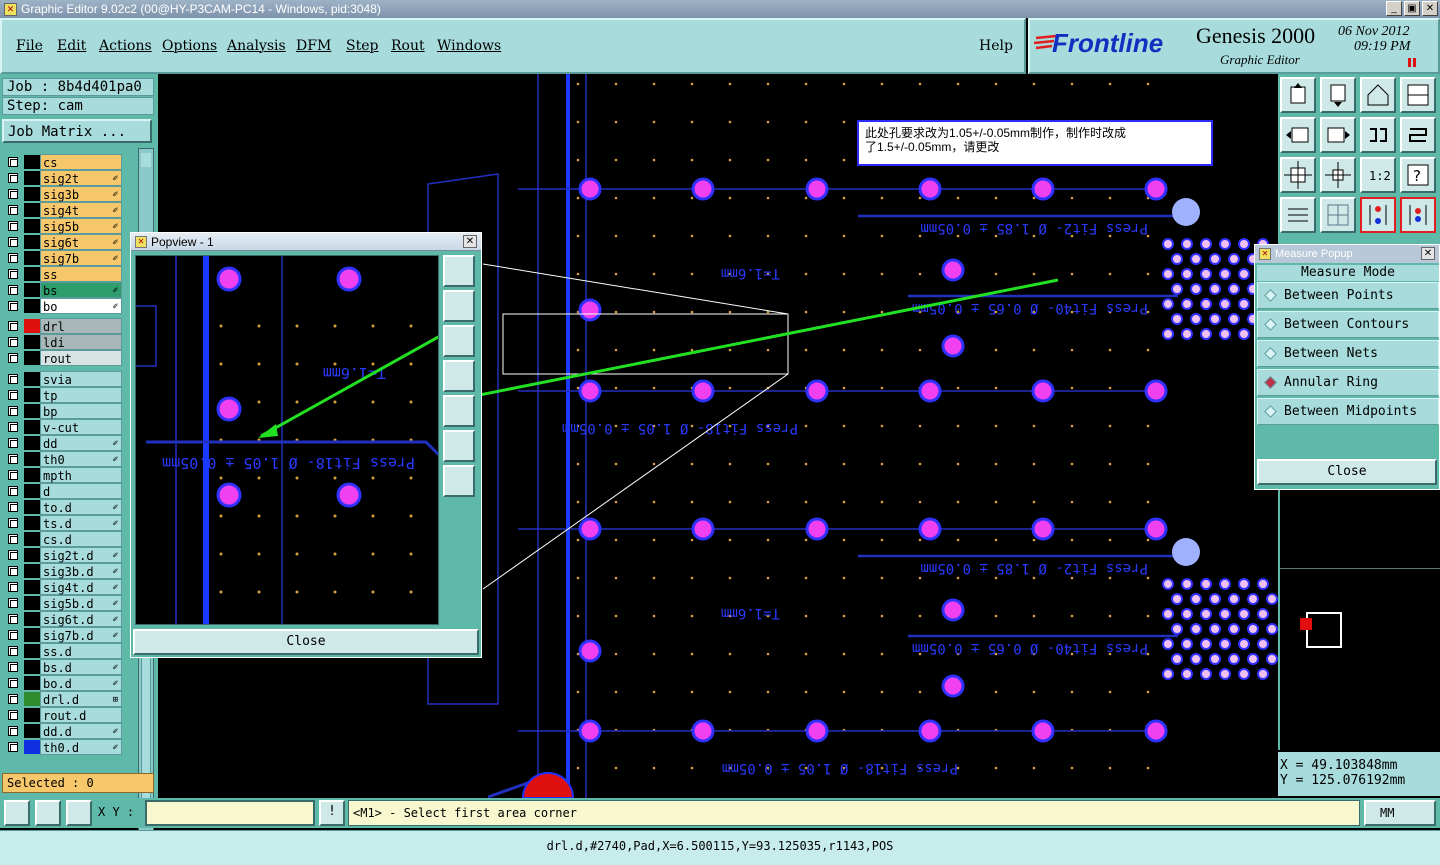  Describe the element at coordinates (1418, 135) in the screenshot. I see `rotate-tool` at that location.